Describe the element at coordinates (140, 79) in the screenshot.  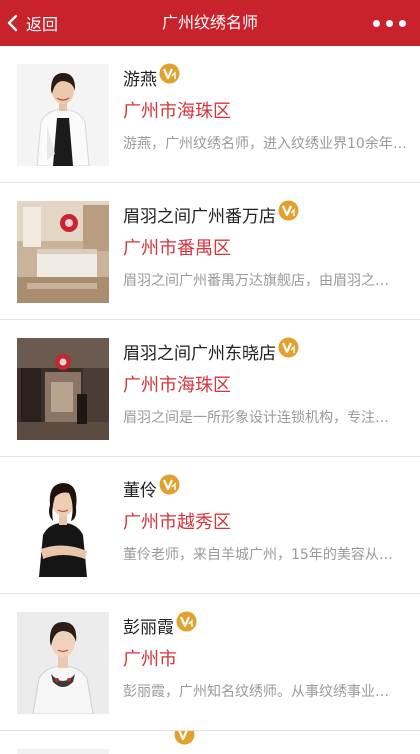
I see `item-name: 游燕` at that location.